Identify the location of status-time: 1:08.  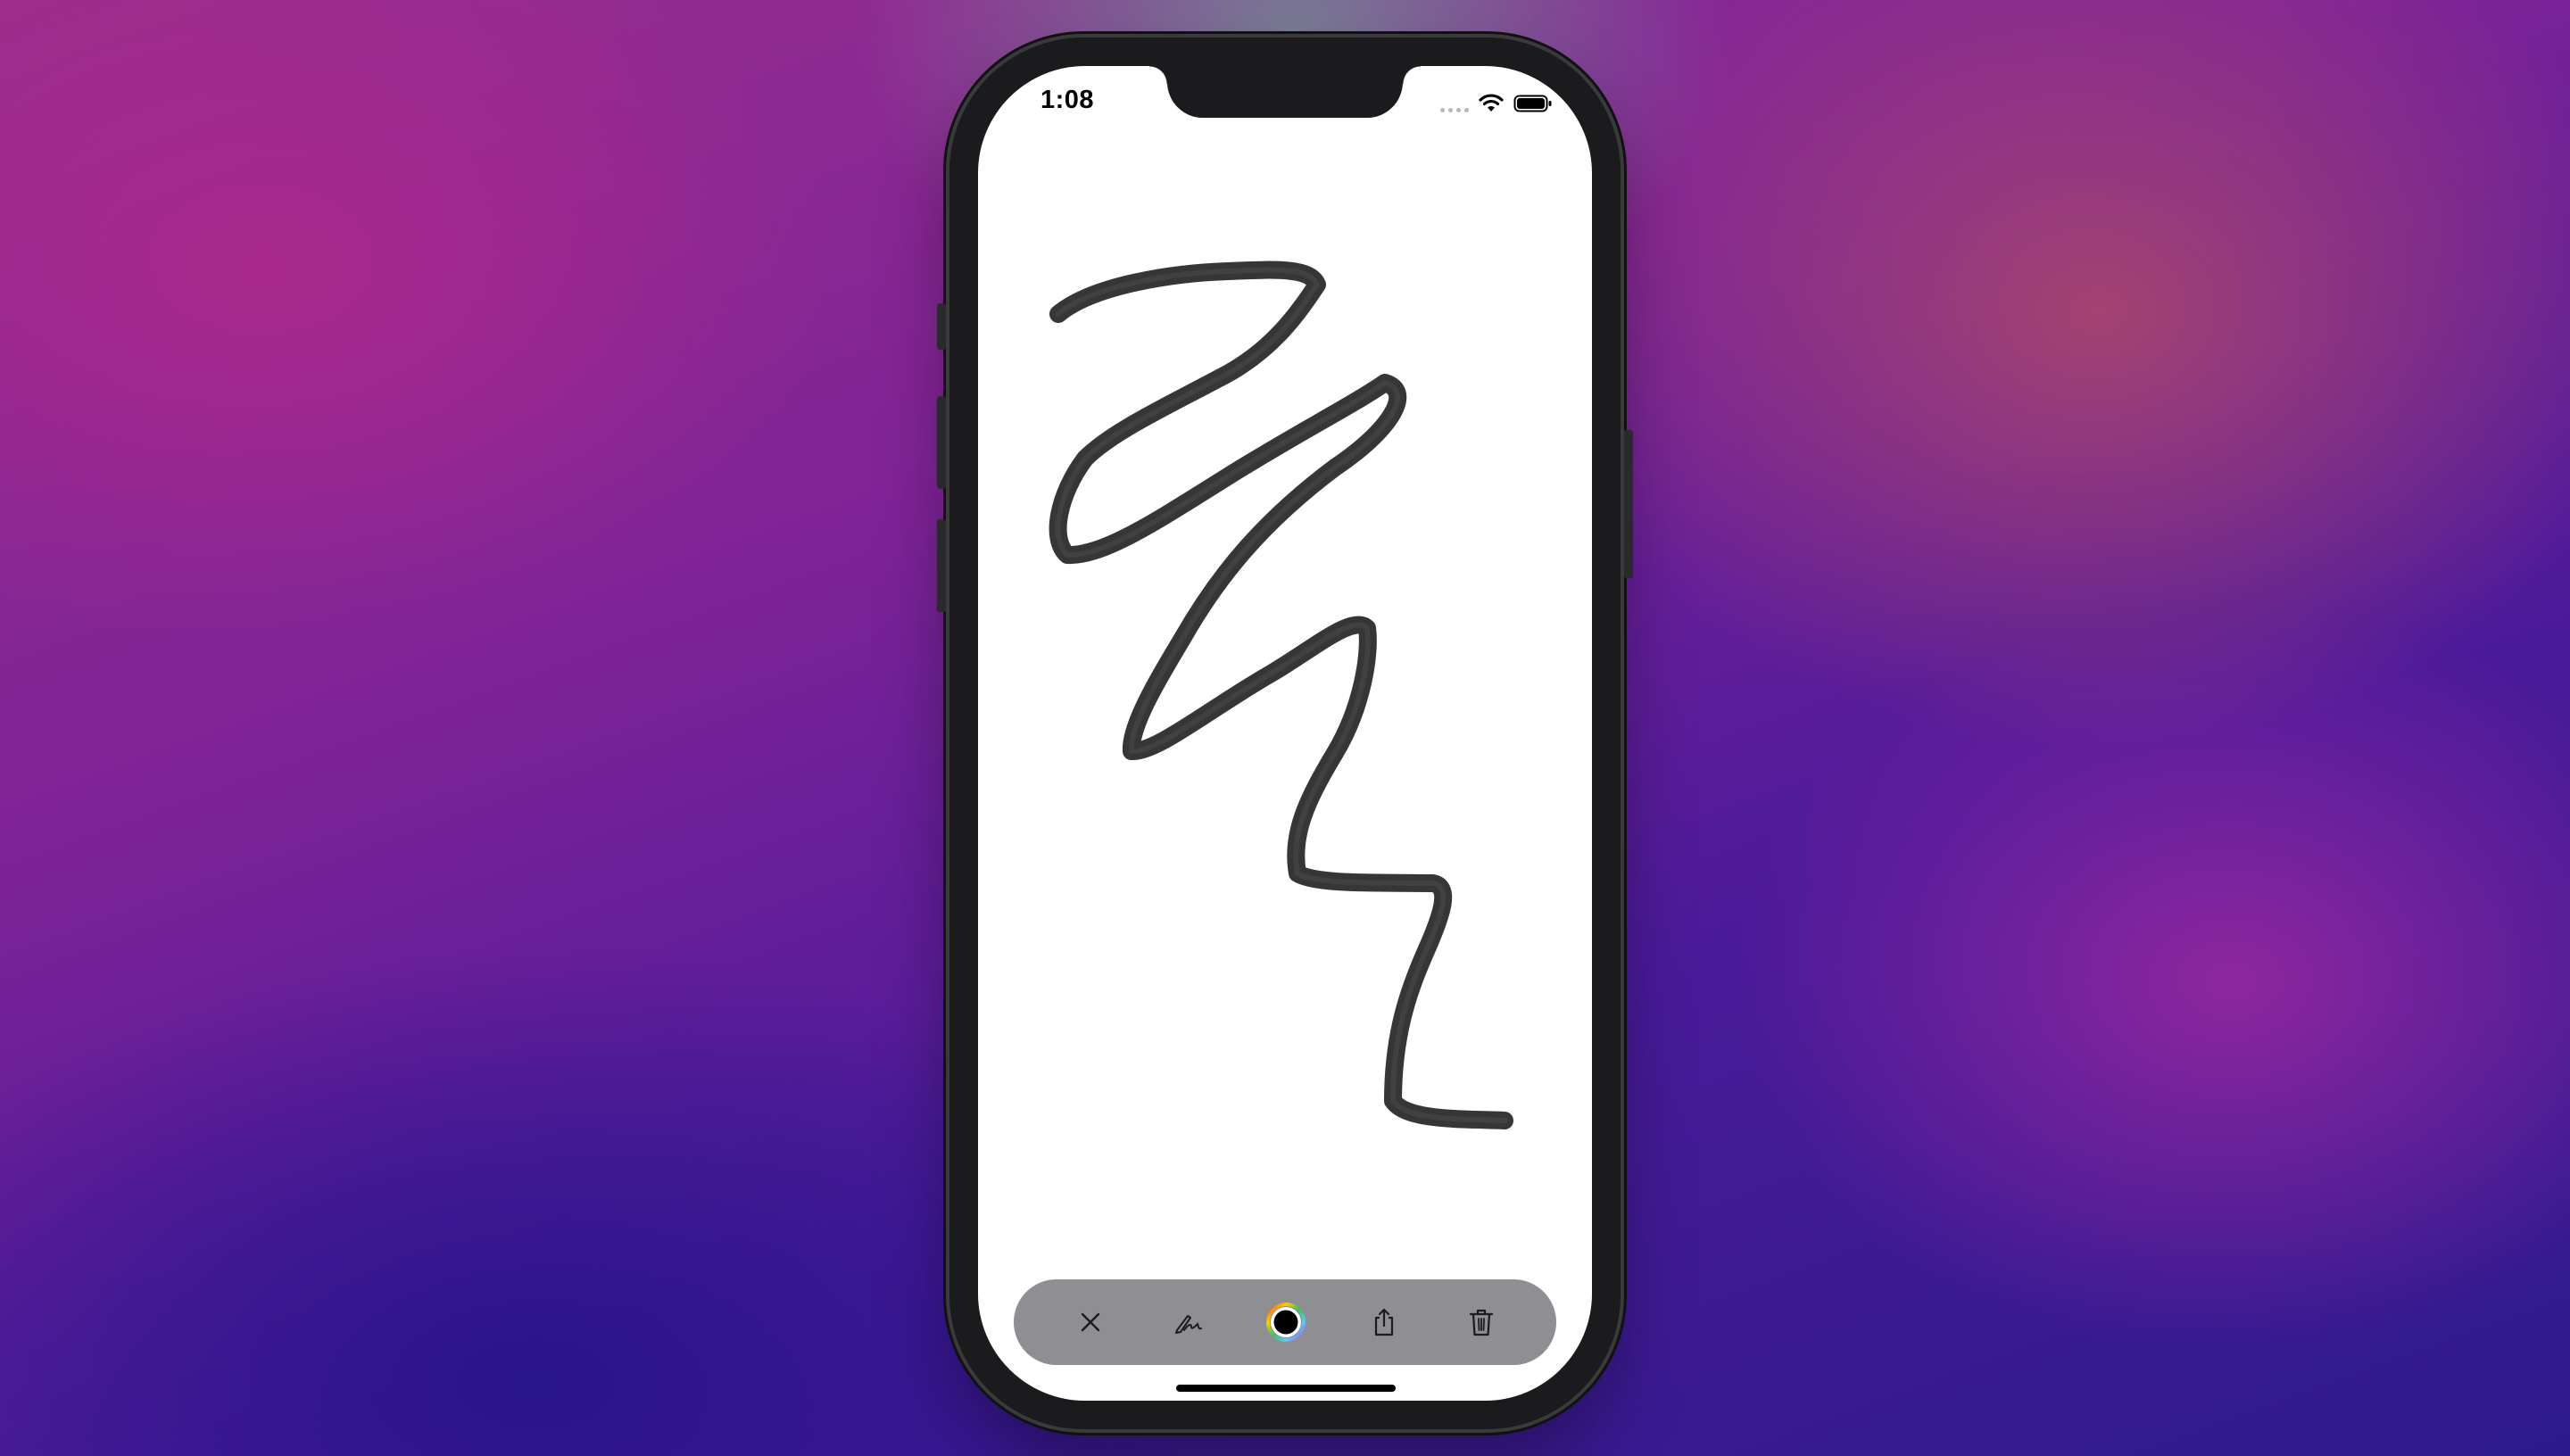
(1067, 100).